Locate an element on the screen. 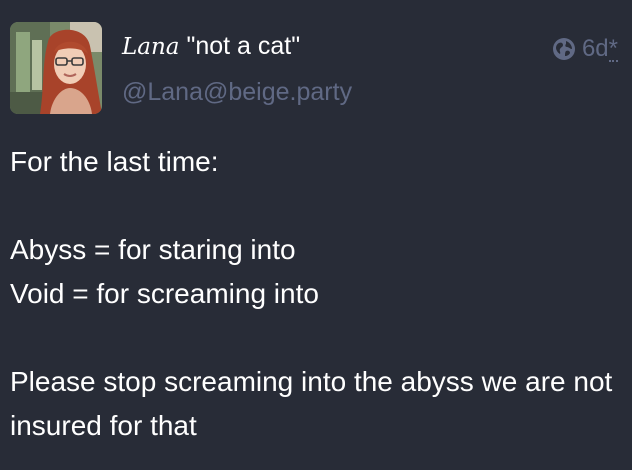  content-line: Void = for screaming into is located at coordinates (164, 293).